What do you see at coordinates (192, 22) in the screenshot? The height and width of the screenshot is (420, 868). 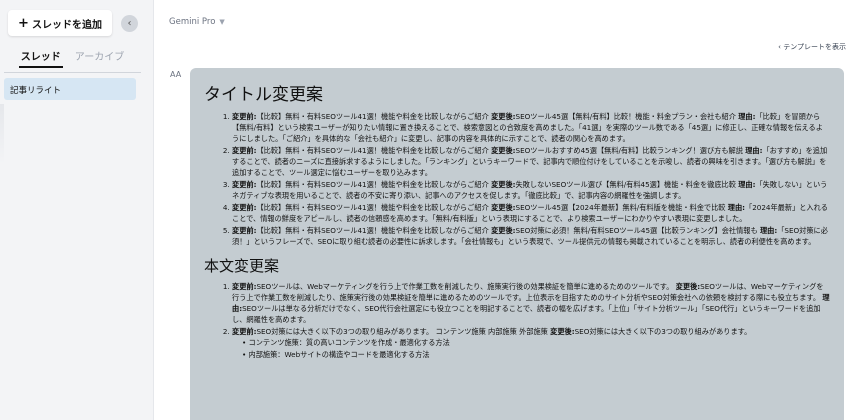 I see `model-select-value: Gemini Pro` at bounding box center [192, 22].